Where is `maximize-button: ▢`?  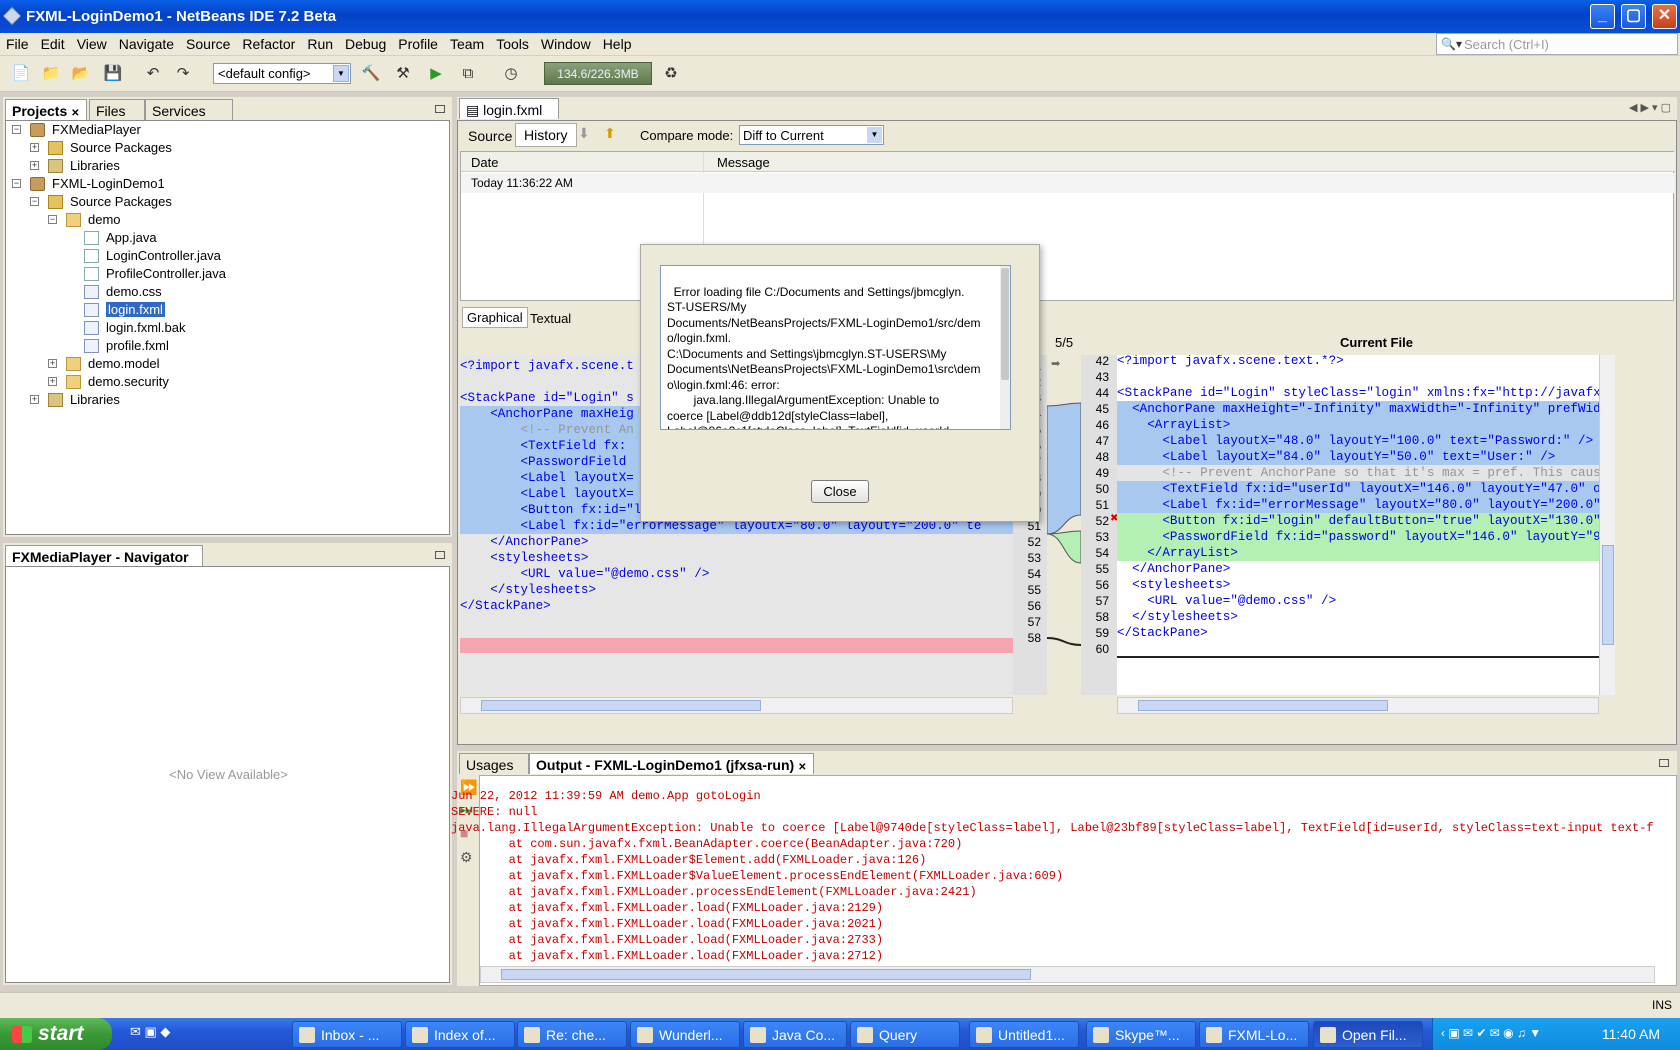 maximize-button: ▢ is located at coordinates (1633, 16).